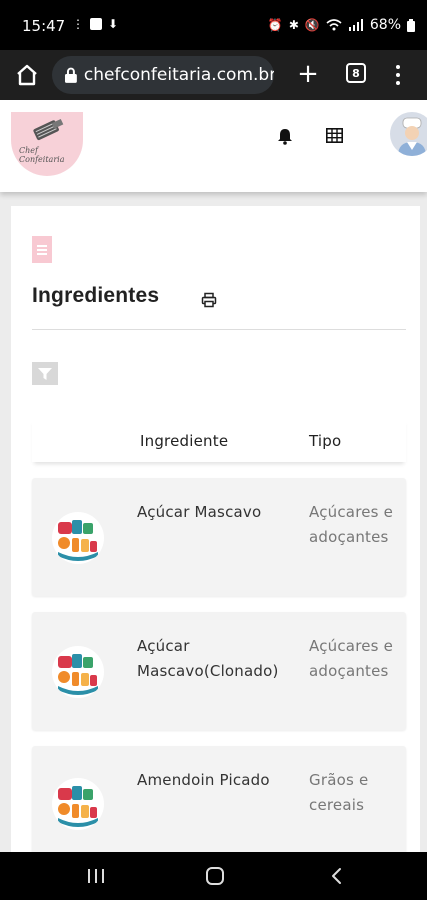 This screenshot has height=900, width=427. Describe the element at coordinates (70, 75) in the screenshot. I see `lock-icon` at that location.